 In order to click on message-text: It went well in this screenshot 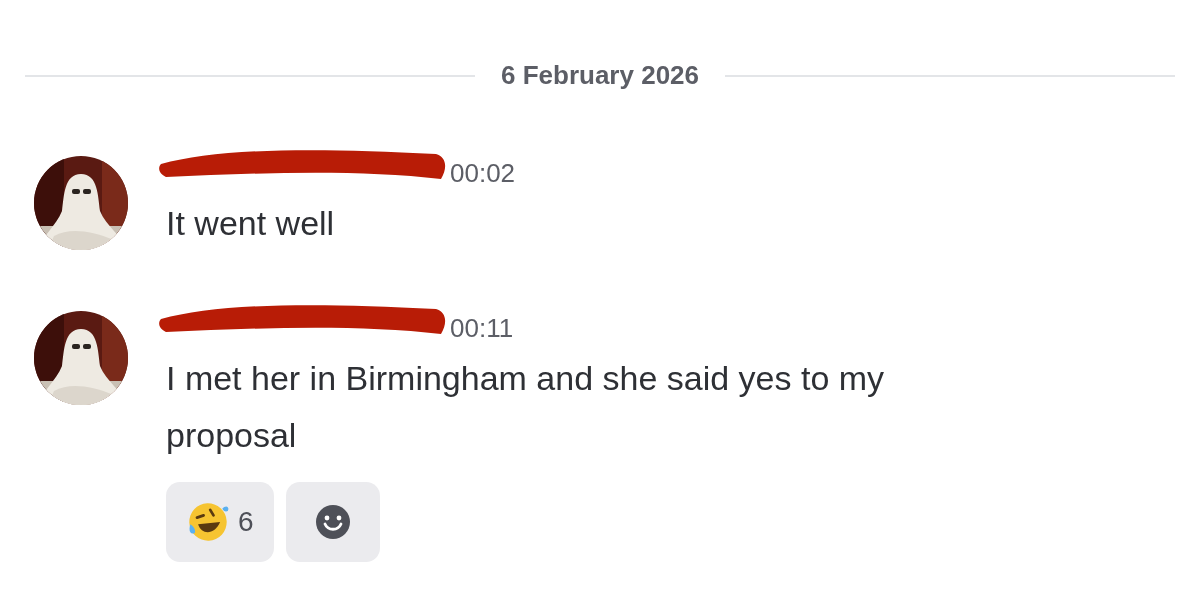, I will do `click(251, 223)`.